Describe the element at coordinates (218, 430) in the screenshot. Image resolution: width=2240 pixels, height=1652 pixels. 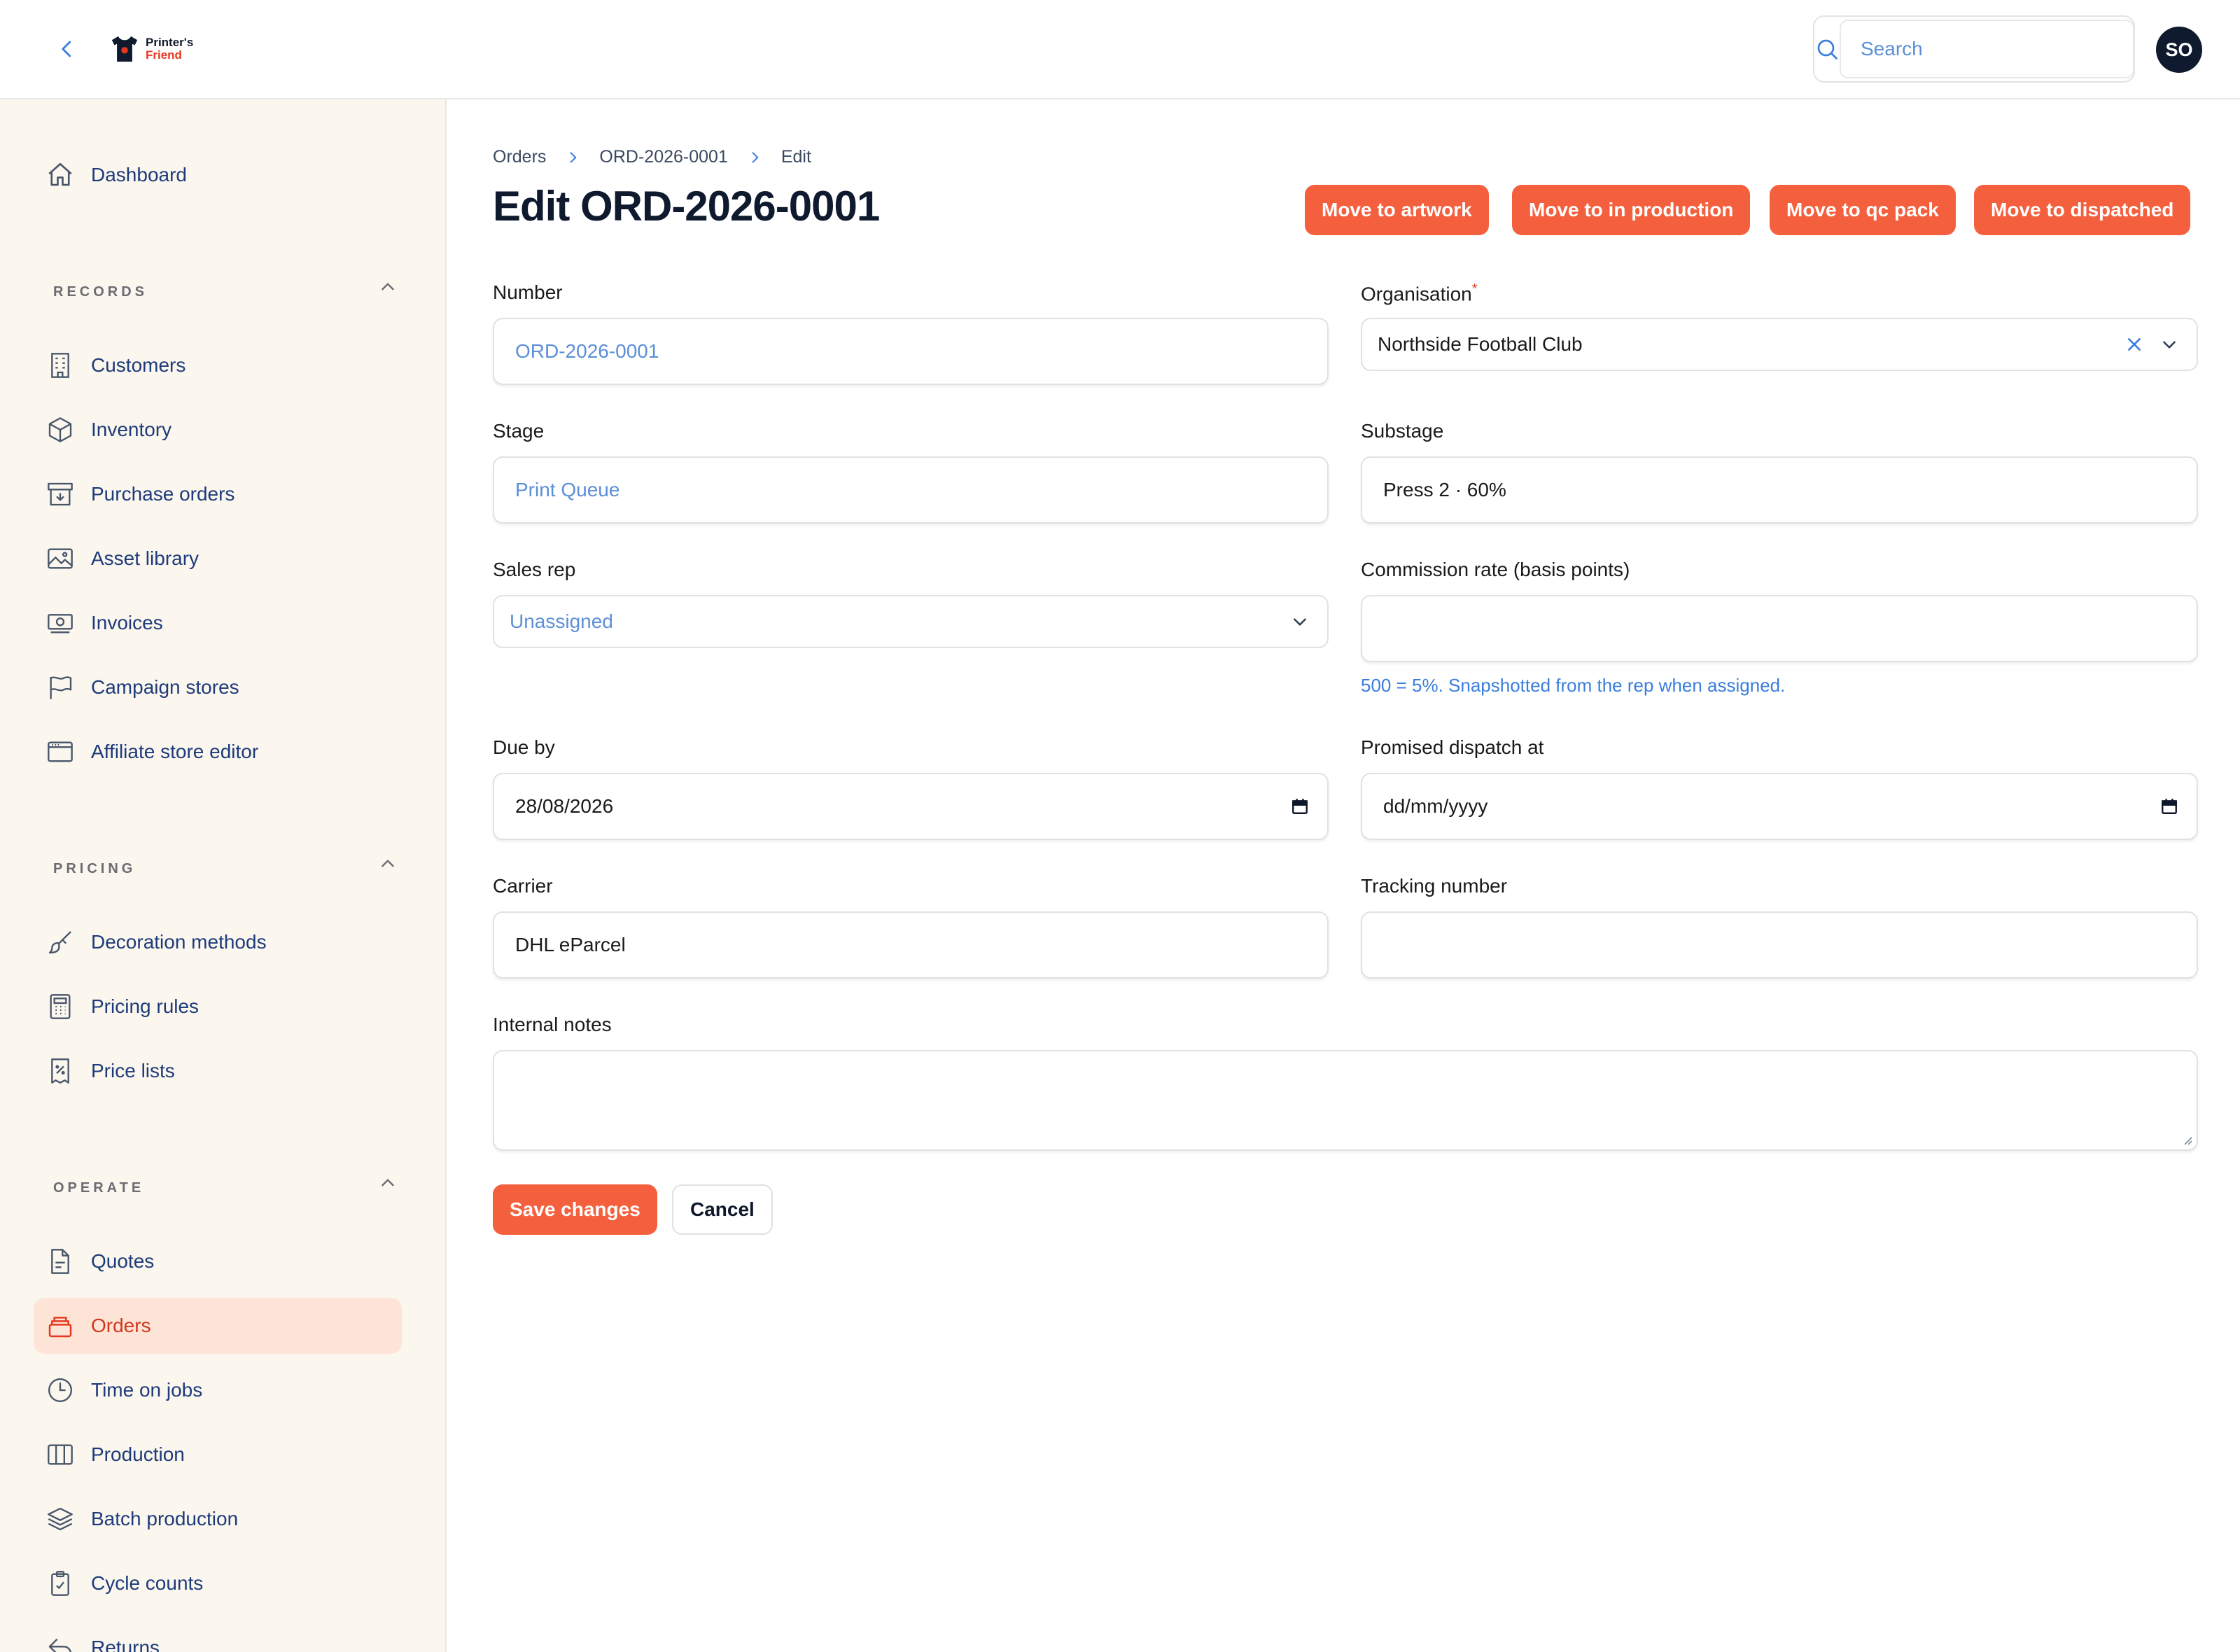
I see `sidebar-item-inventory: Inventory` at that location.